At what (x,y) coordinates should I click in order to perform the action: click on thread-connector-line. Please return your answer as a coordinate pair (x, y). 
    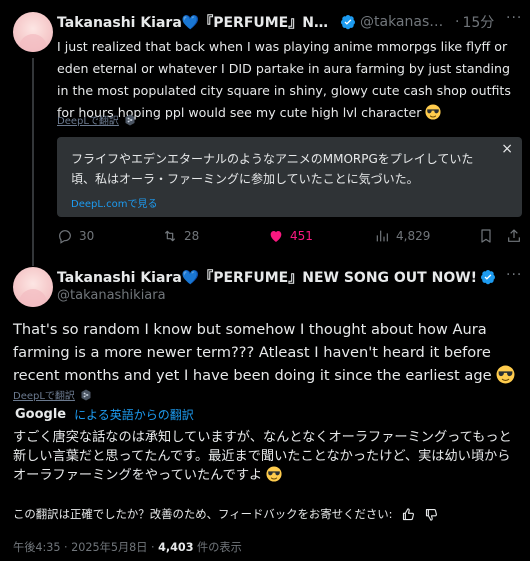
    Looking at the image, I should click on (33, 162).